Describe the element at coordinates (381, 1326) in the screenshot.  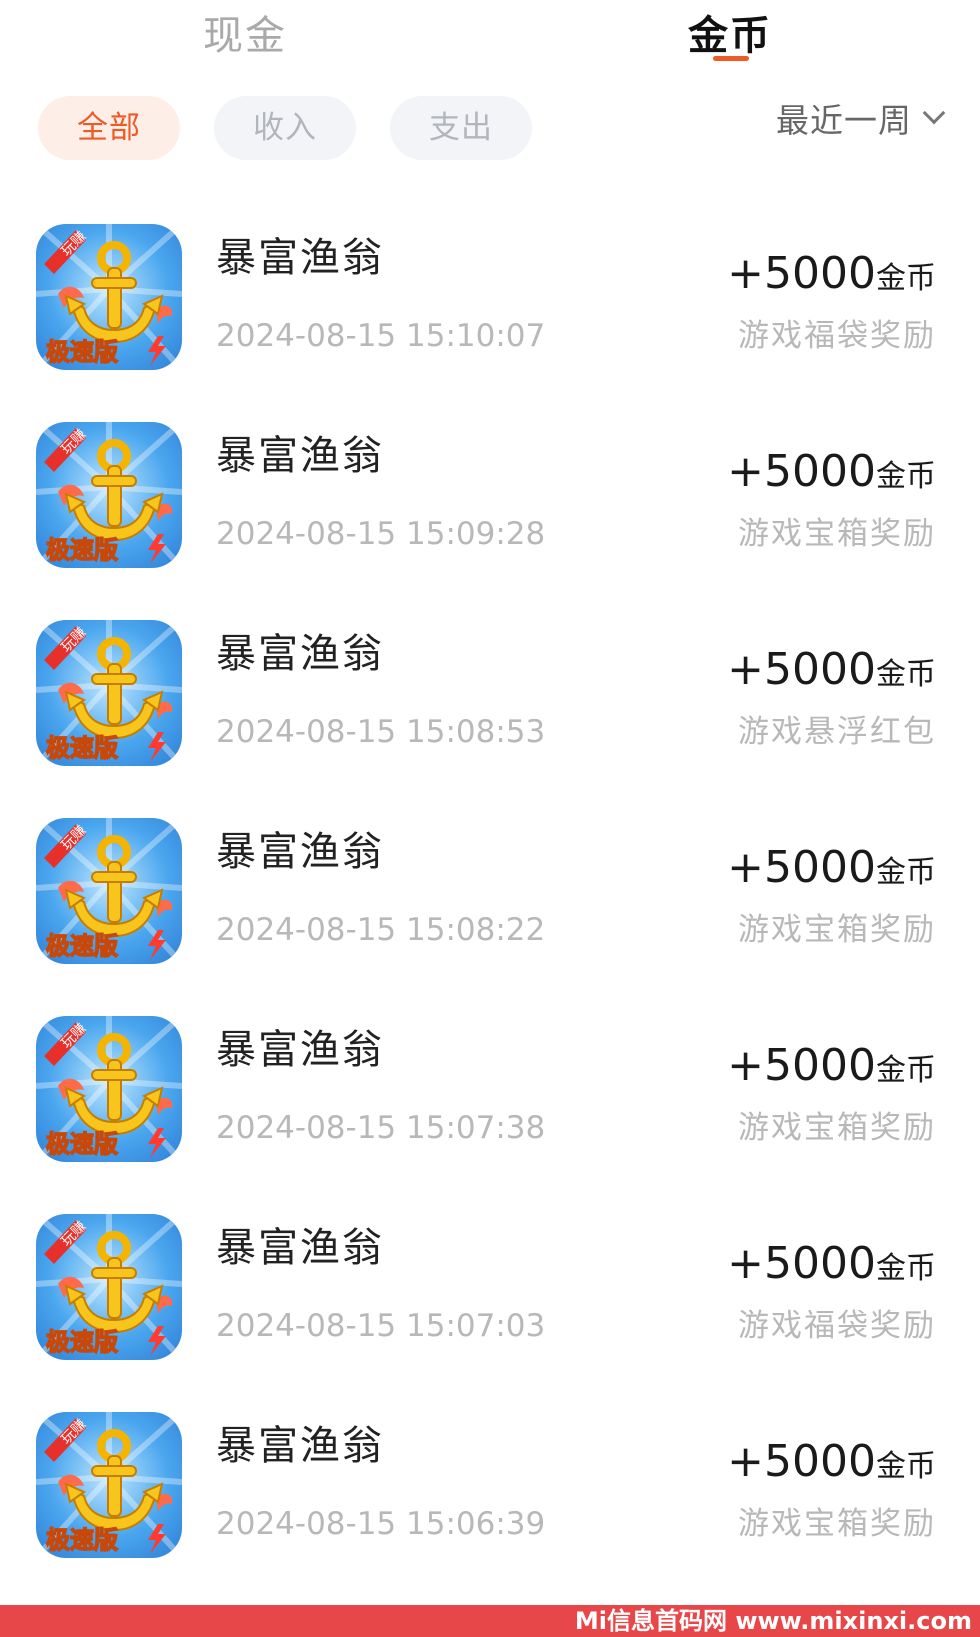
I see `record-time: 2024-08-15 15:07:03` at that location.